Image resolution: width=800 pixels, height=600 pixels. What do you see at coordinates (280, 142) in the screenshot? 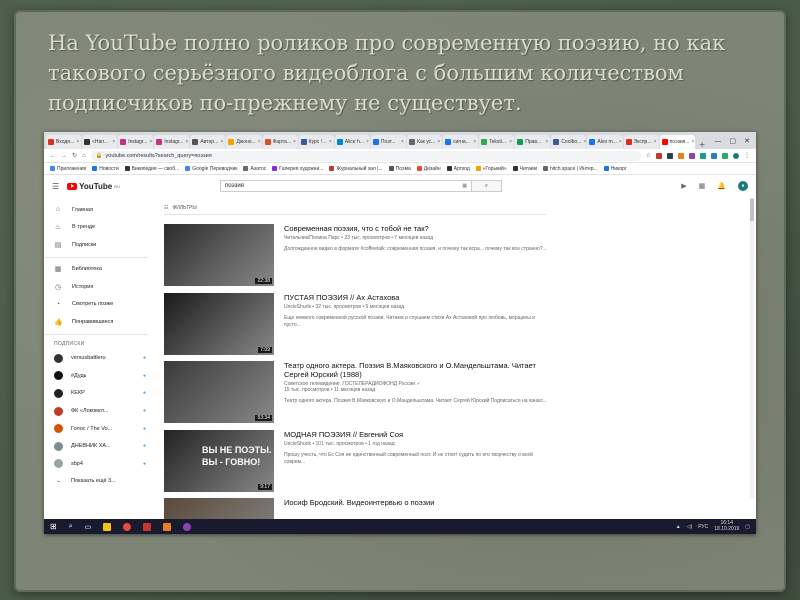
I see `browser-tab: Фарта... ×` at bounding box center [280, 142].